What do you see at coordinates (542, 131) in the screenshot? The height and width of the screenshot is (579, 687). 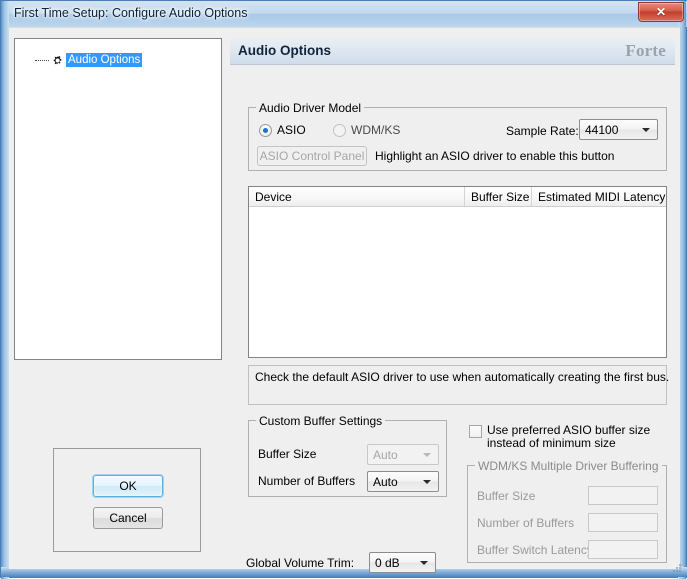 I see `sample-rate-label: Sample Rate:` at bounding box center [542, 131].